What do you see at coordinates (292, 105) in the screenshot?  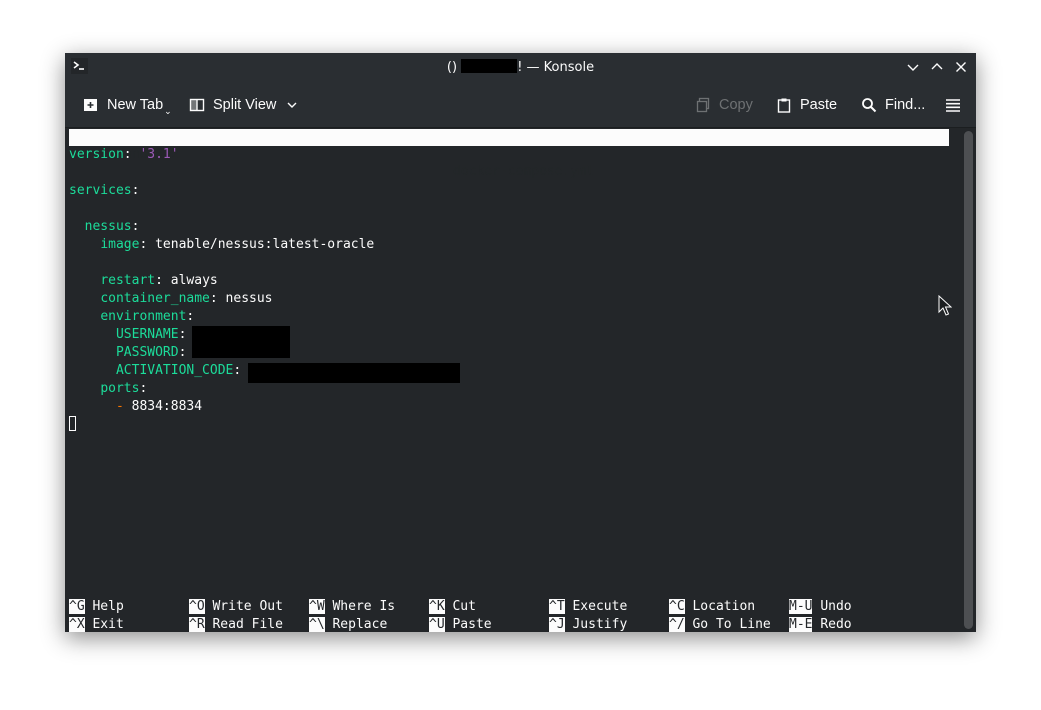 I see `chevron-down-icon` at bounding box center [292, 105].